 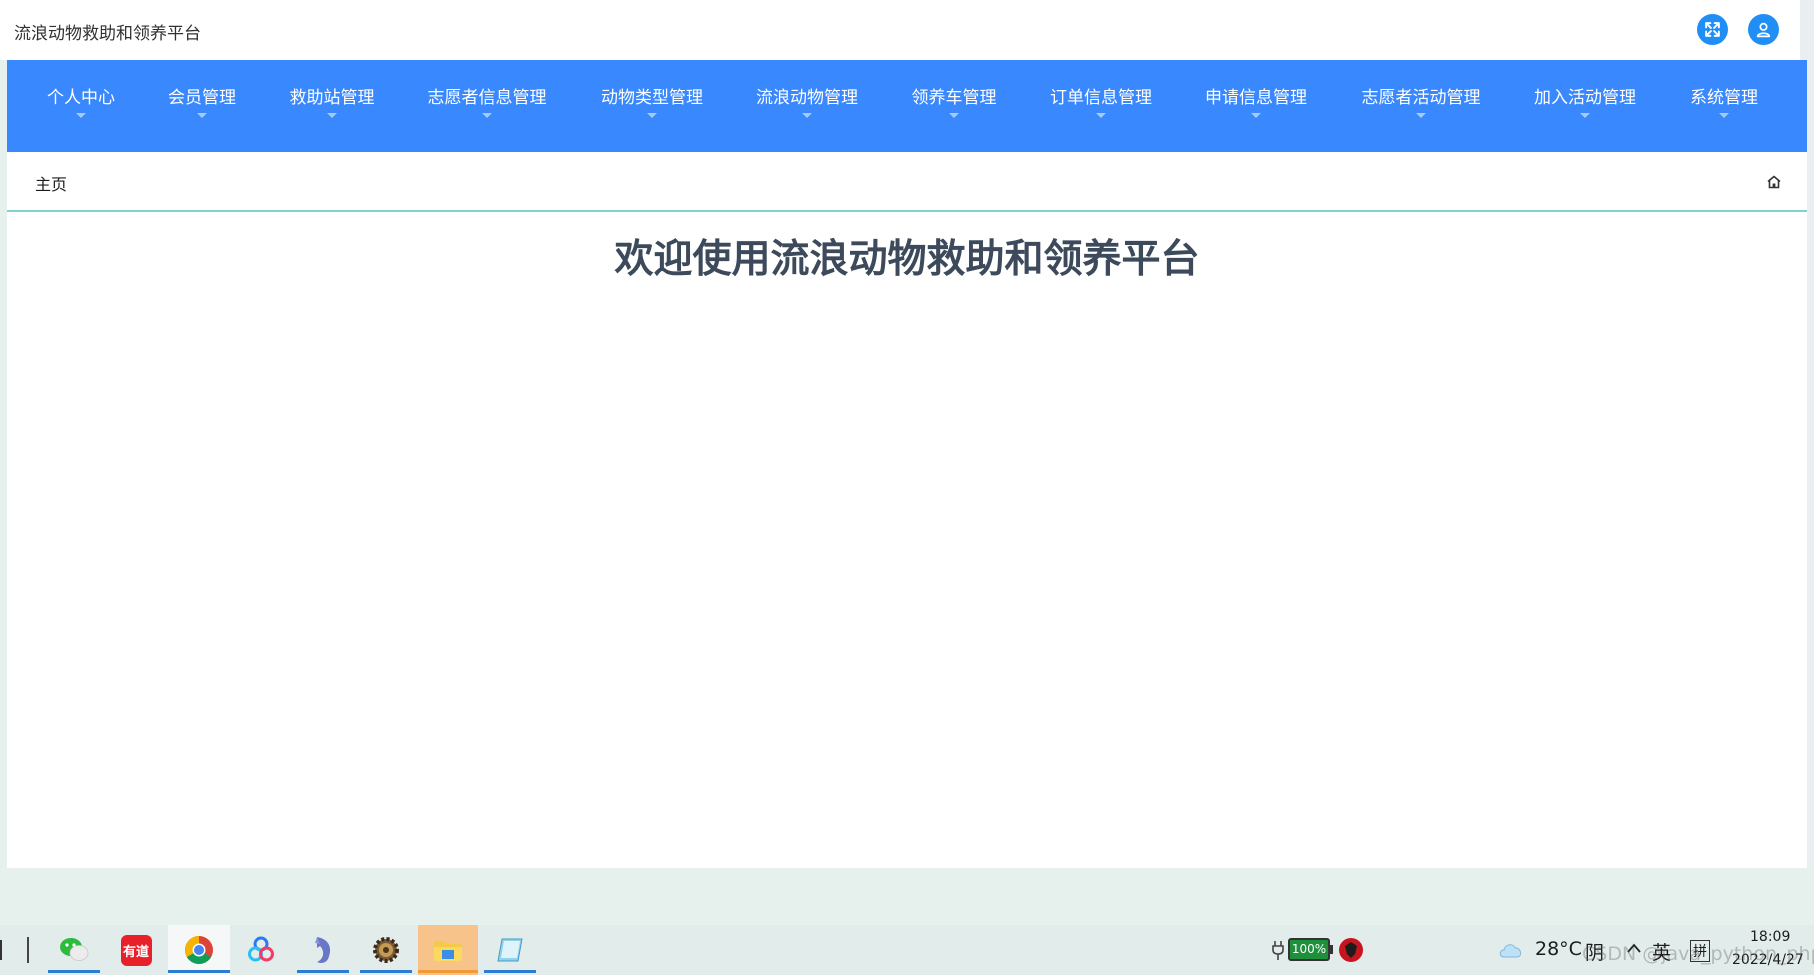 I want to click on nav-item-label: 流浪动物管理, so click(x=807, y=98).